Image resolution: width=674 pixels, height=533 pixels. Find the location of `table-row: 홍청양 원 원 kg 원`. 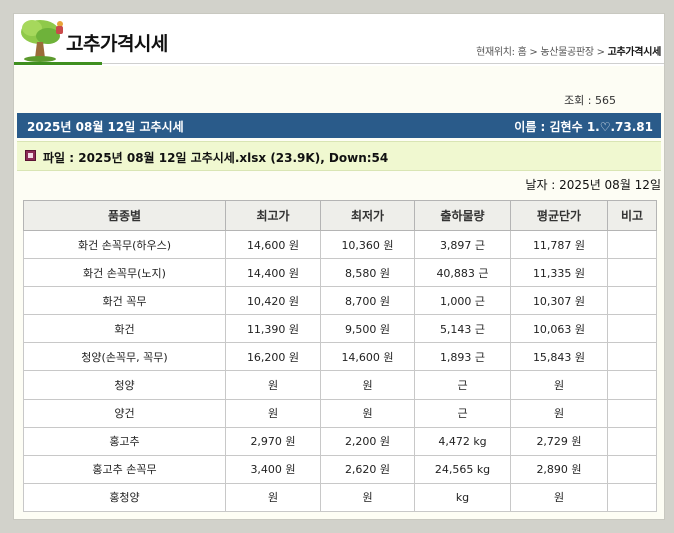

table-row: 홍청양 원 원 kg 원 is located at coordinates (340, 497).